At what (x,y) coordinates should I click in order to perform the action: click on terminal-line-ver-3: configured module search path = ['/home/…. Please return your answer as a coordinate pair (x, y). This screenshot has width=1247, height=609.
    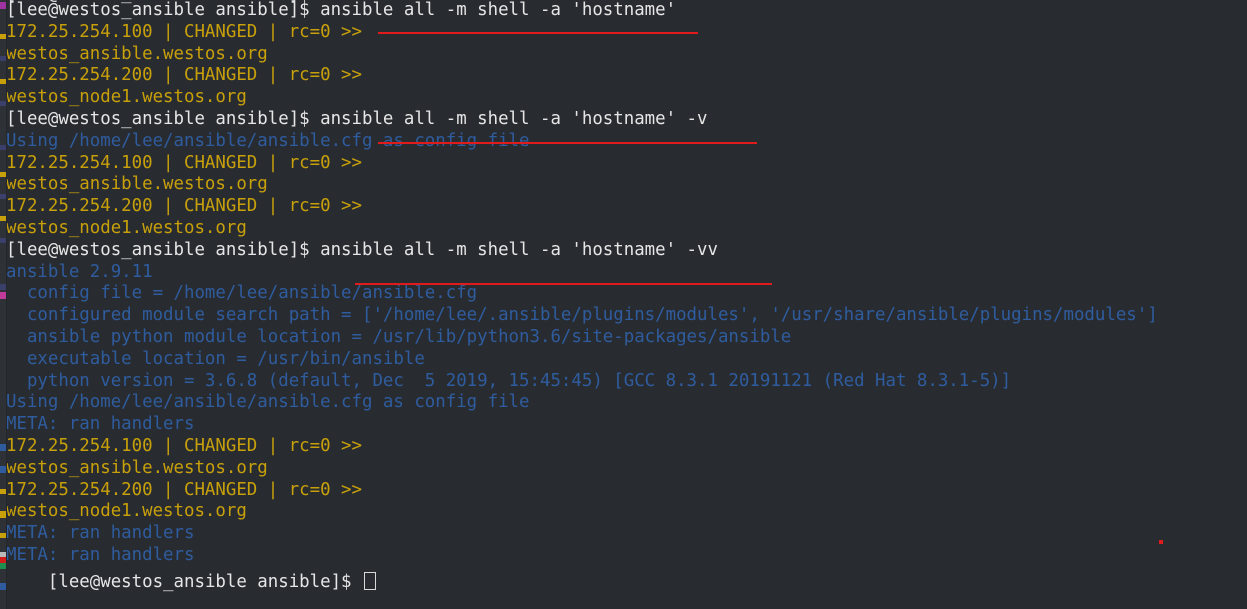
    Looking at the image, I should click on (582, 315).